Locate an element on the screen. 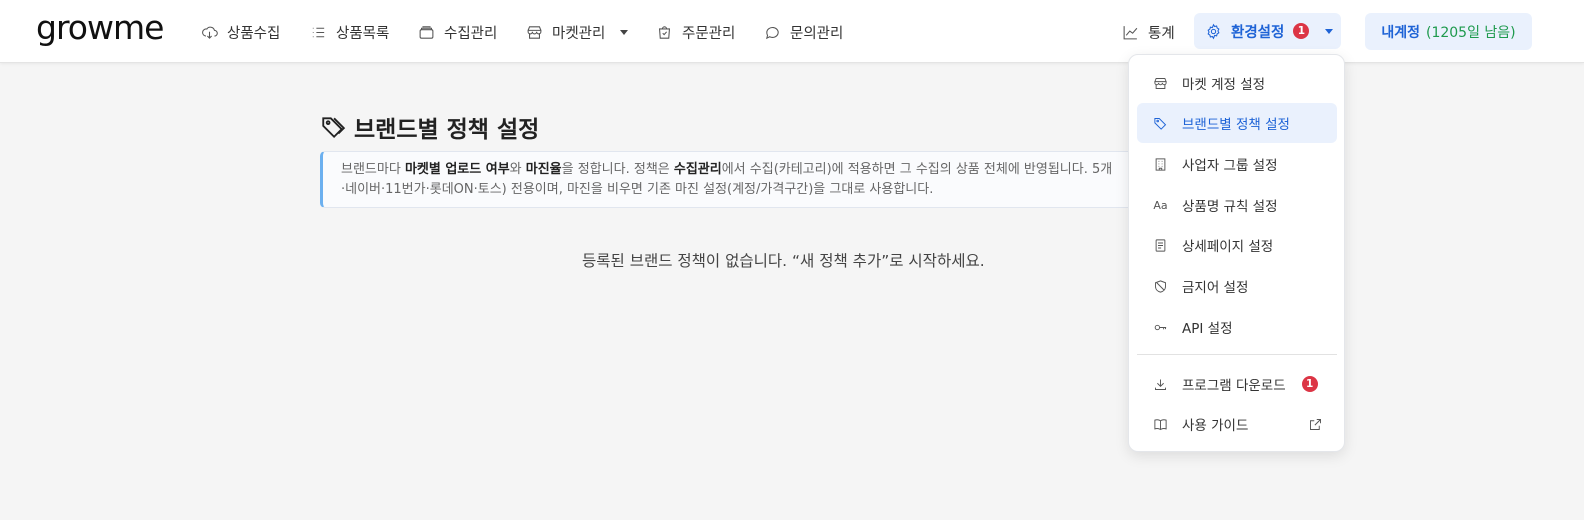  download-notification-badge: 1 is located at coordinates (1309, 384).